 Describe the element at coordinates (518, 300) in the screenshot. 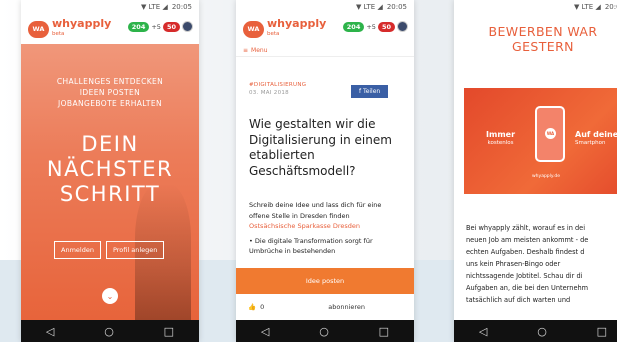

I see `text-line: tatsächlich auf dich warten und` at that location.